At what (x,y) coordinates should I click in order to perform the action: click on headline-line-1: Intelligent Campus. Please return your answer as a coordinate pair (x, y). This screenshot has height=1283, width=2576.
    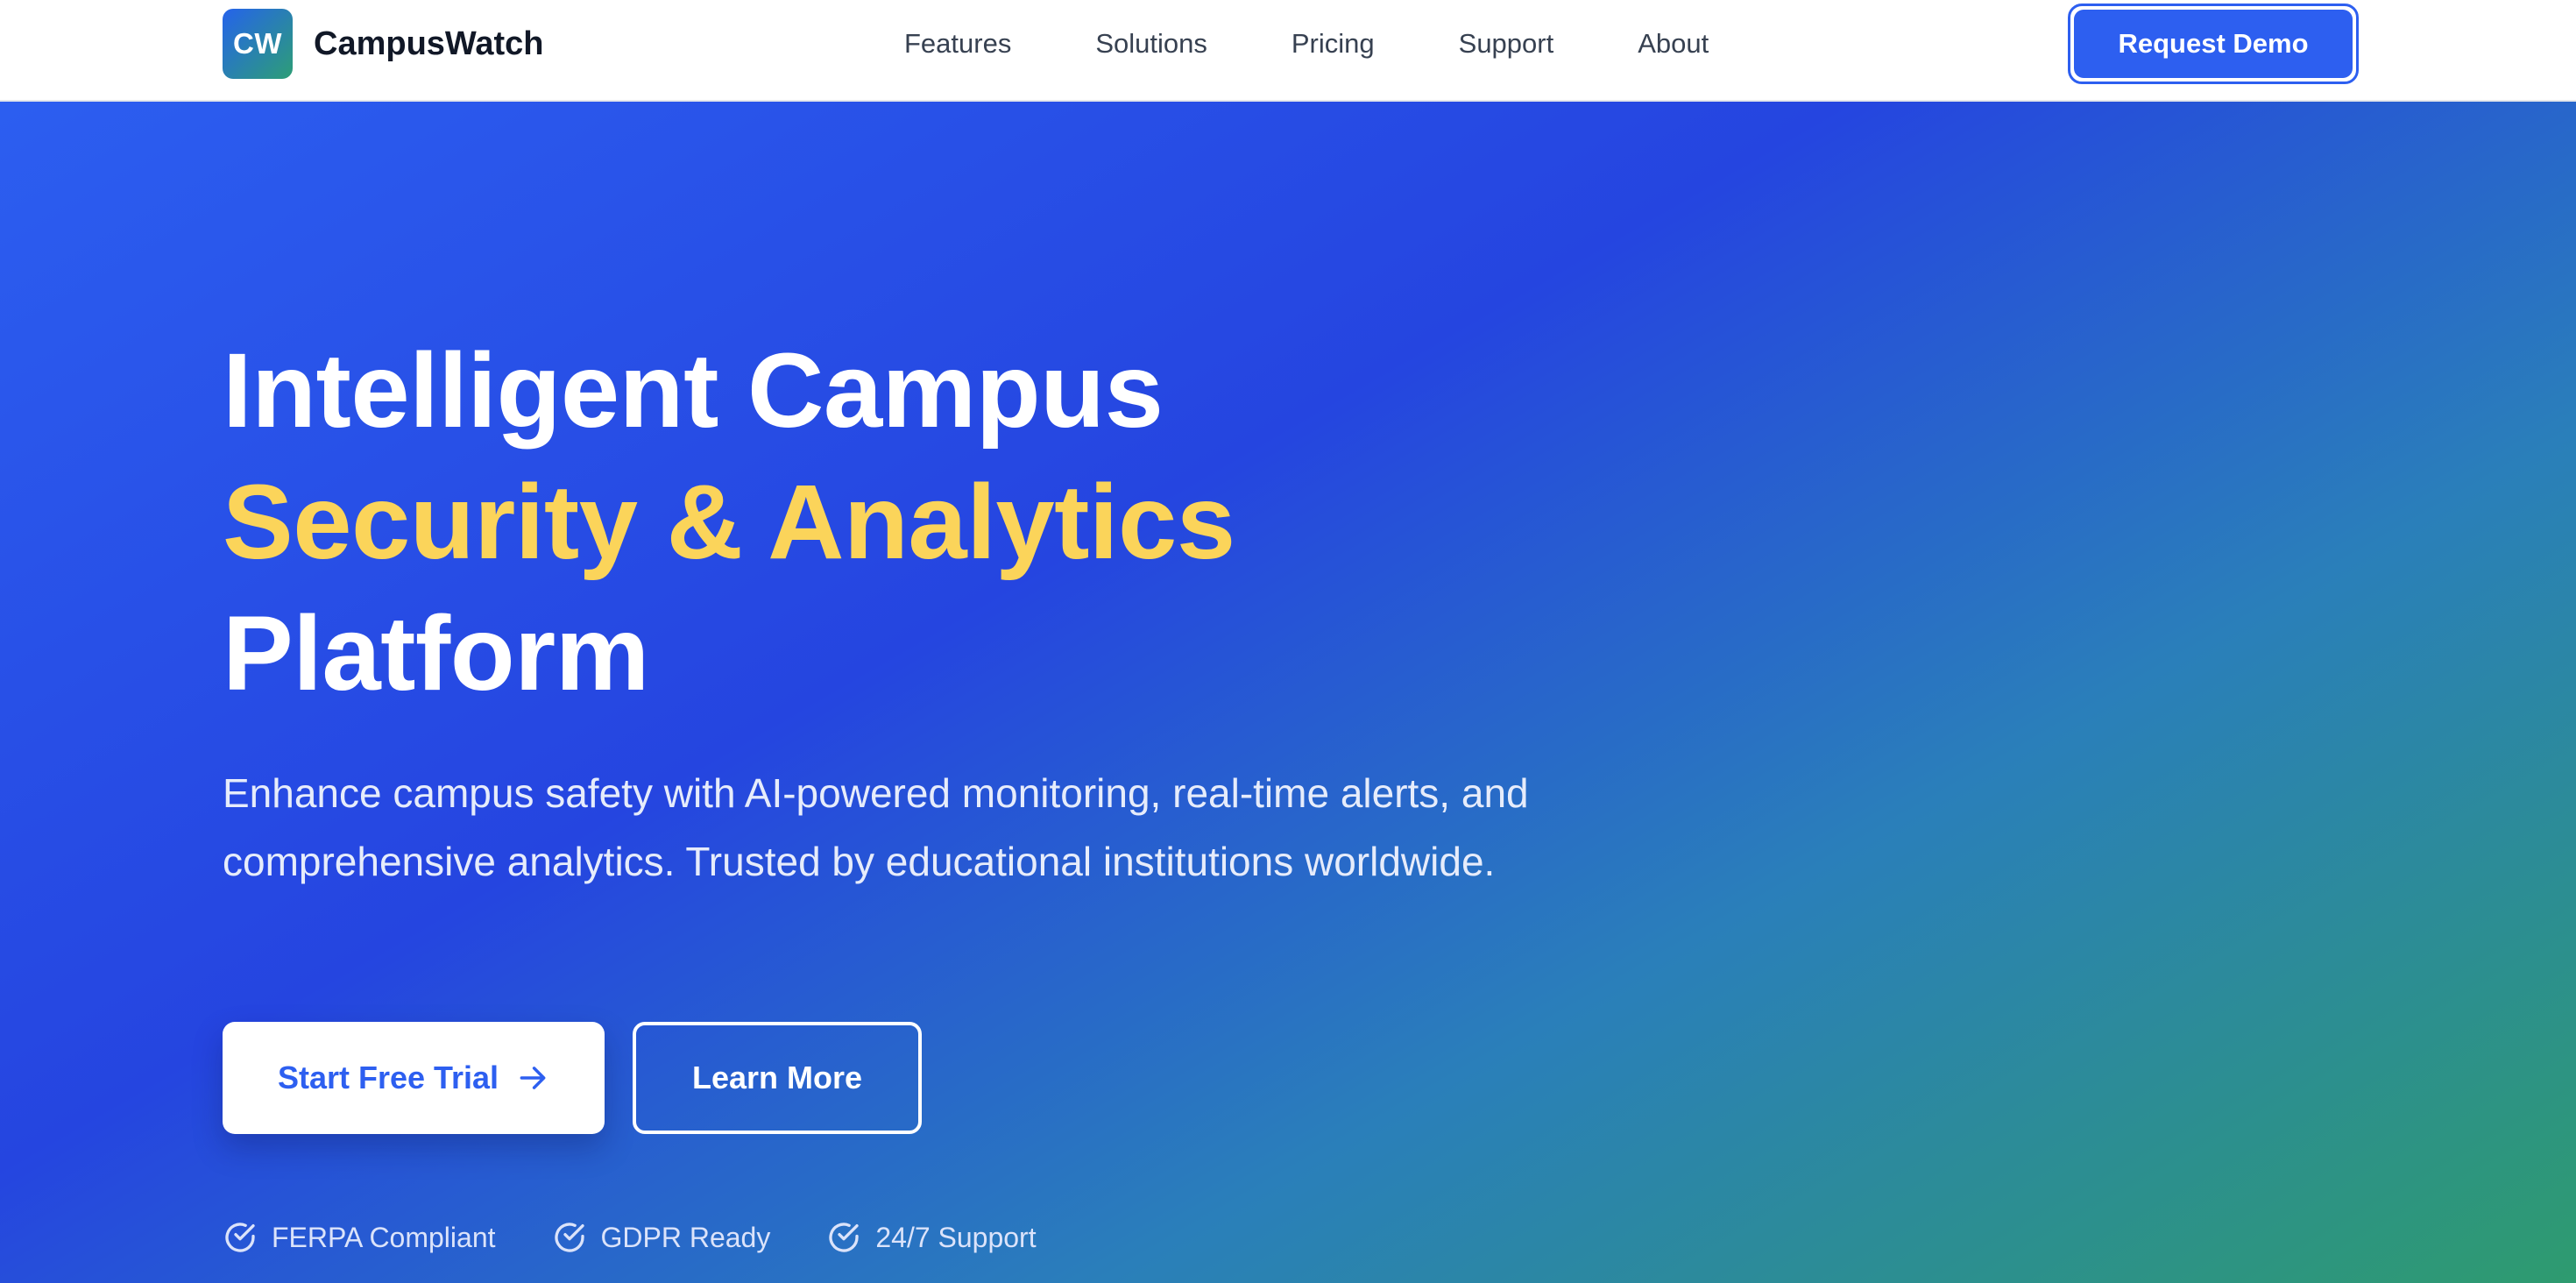
    Looking at the image, I should click on (693, 390).